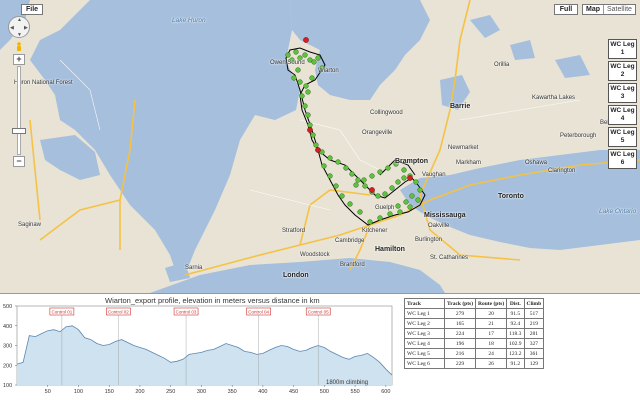 This screenshot has width=640, height=400. Describe the element at coordinates (622, 115) in the screenshot. I see `leg-button-4: WC Leg 4` at that location.